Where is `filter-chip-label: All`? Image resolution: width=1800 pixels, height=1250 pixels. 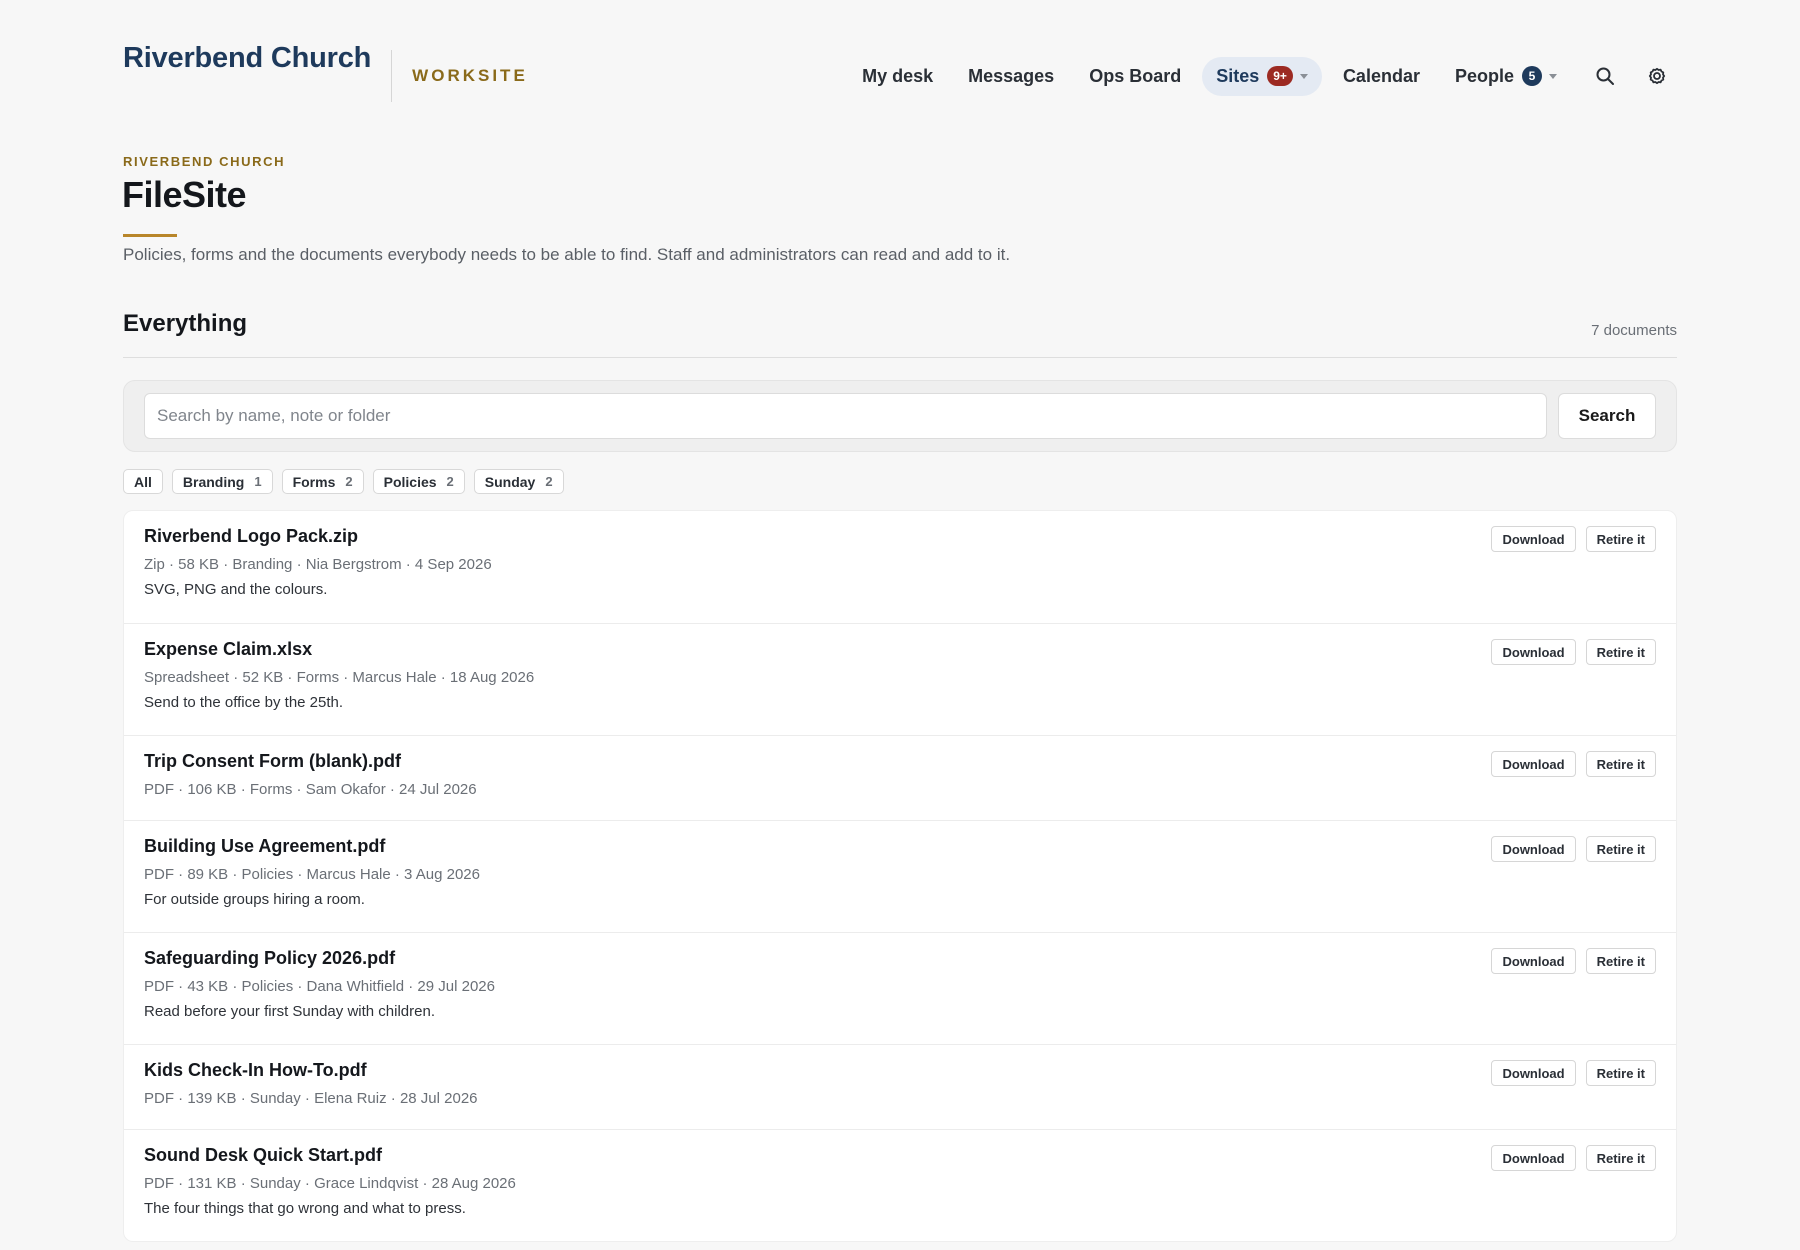
filter-chip-label: All is located at coordinates (143, 481).